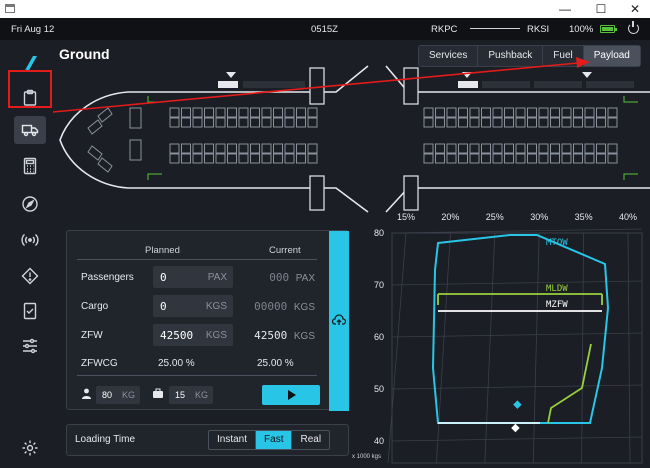 The height and width of the screenshot is (468, 650). I want to click on passengers-planned-unit: PAX, so click(217, 277).